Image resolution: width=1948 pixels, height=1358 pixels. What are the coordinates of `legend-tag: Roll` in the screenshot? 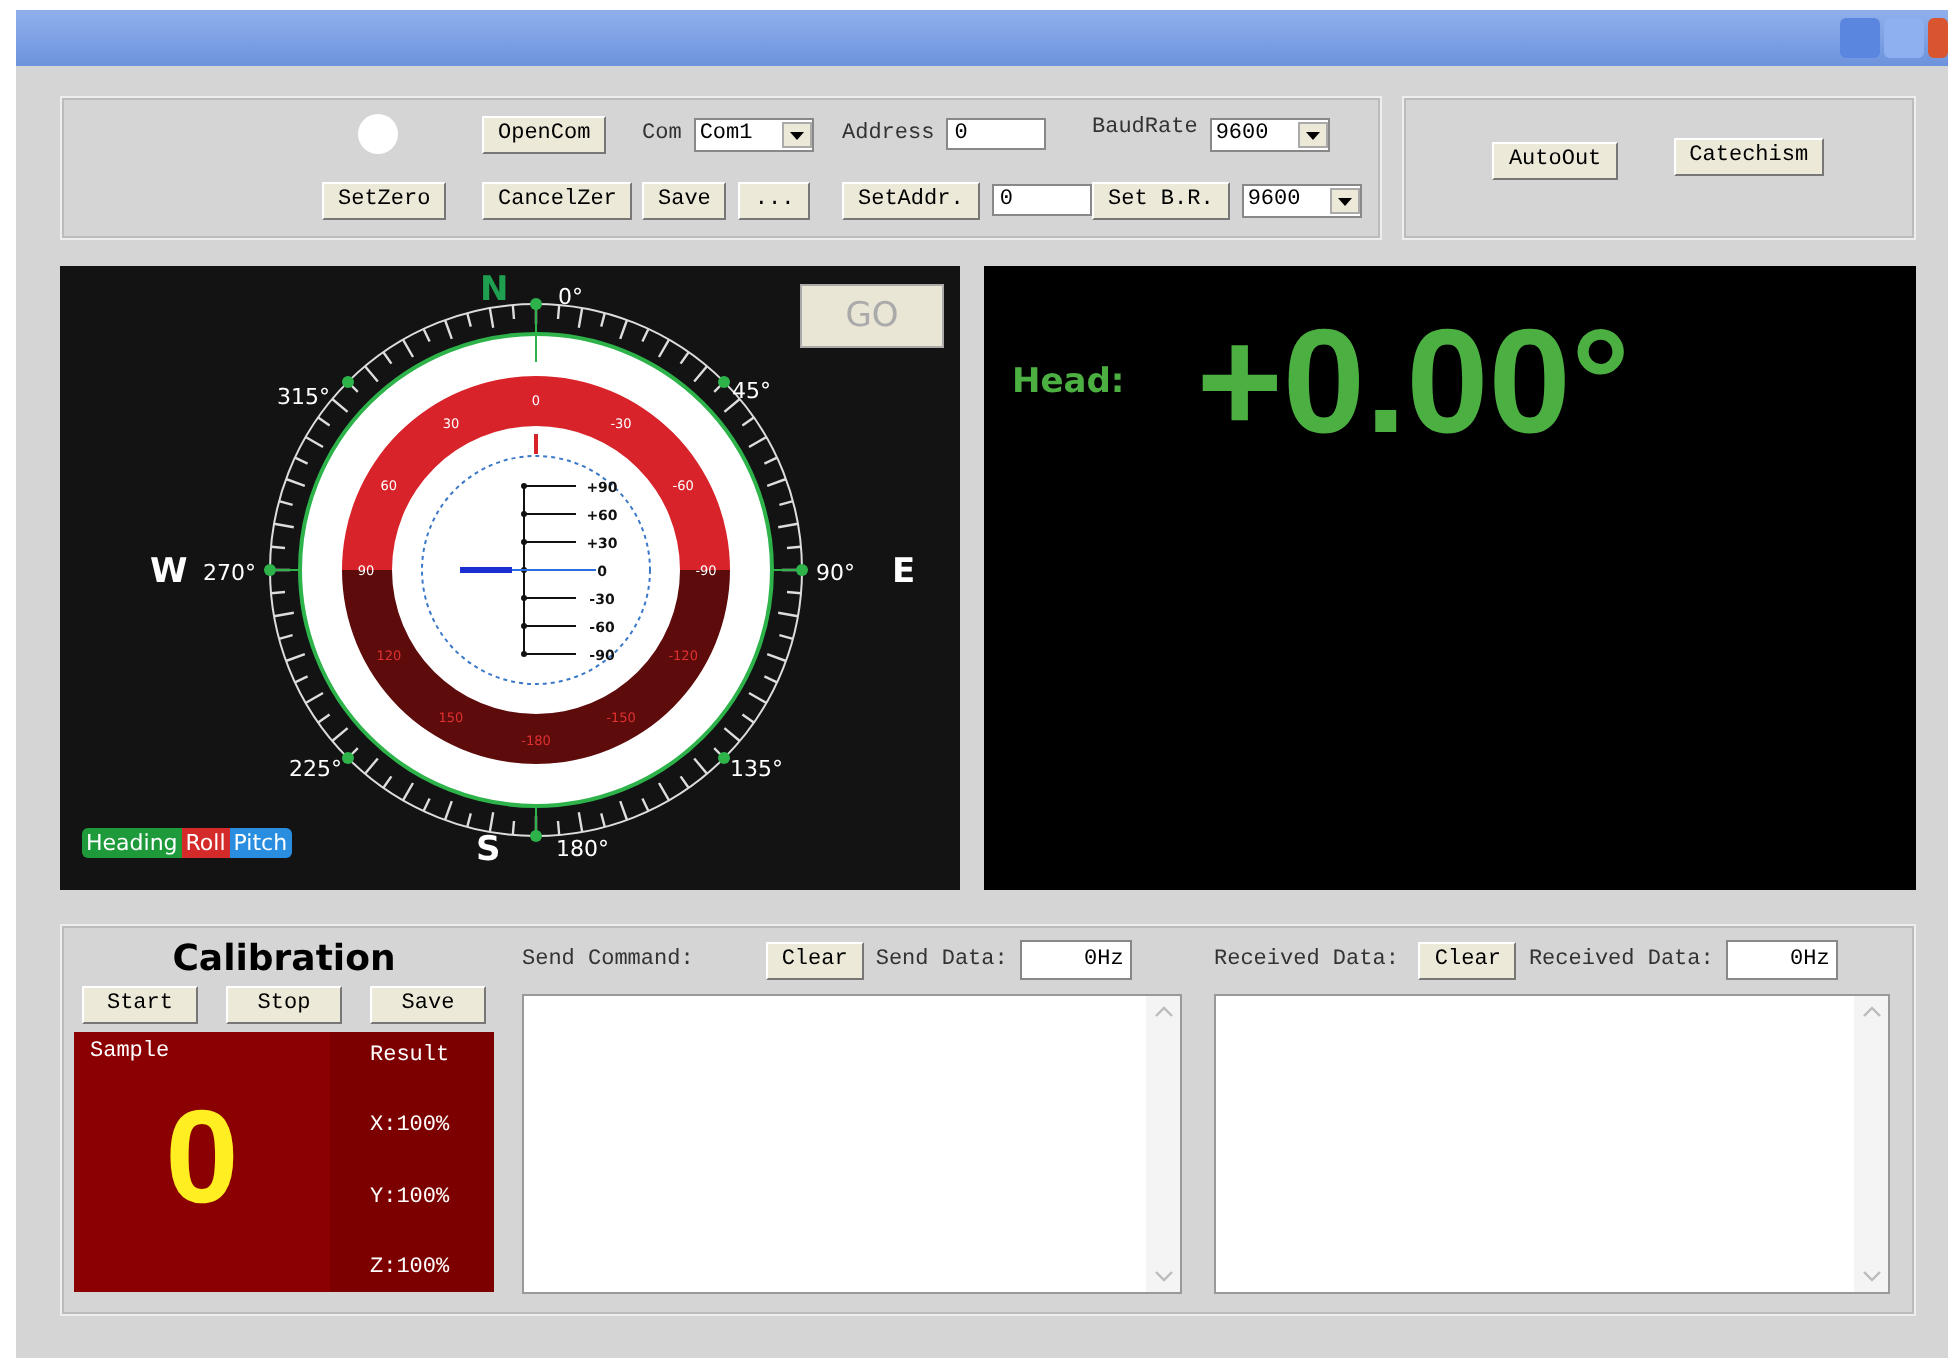 It's located at (205, 843).